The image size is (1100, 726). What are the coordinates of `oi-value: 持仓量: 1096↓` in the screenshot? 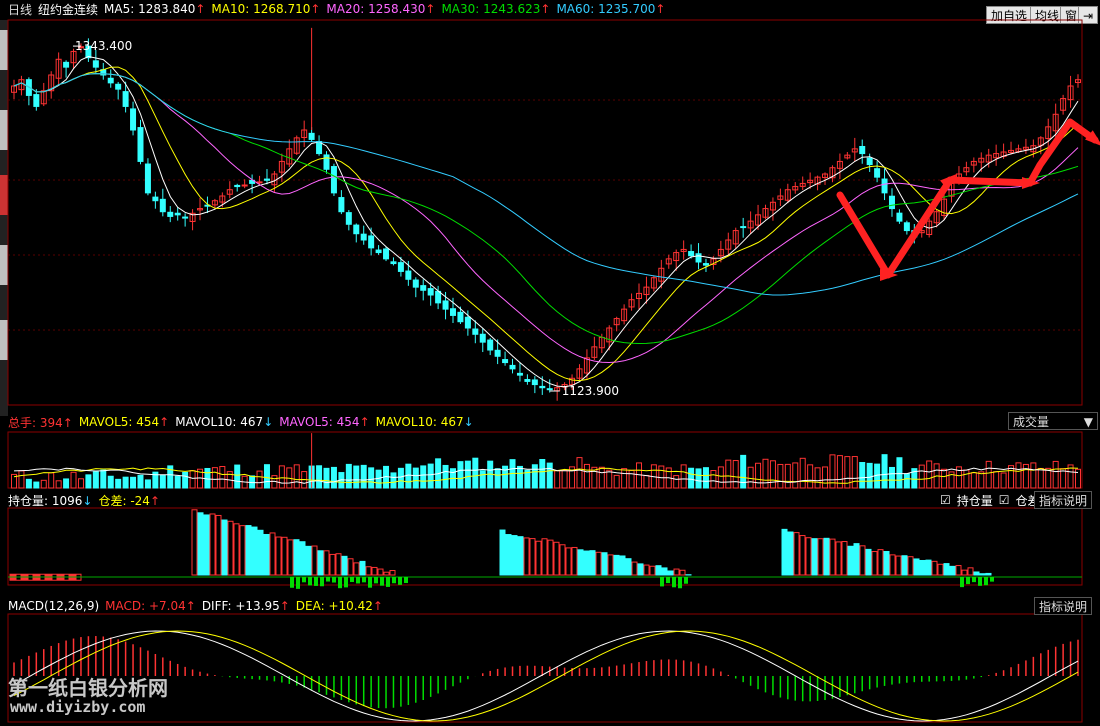 It's located at (50, 500).